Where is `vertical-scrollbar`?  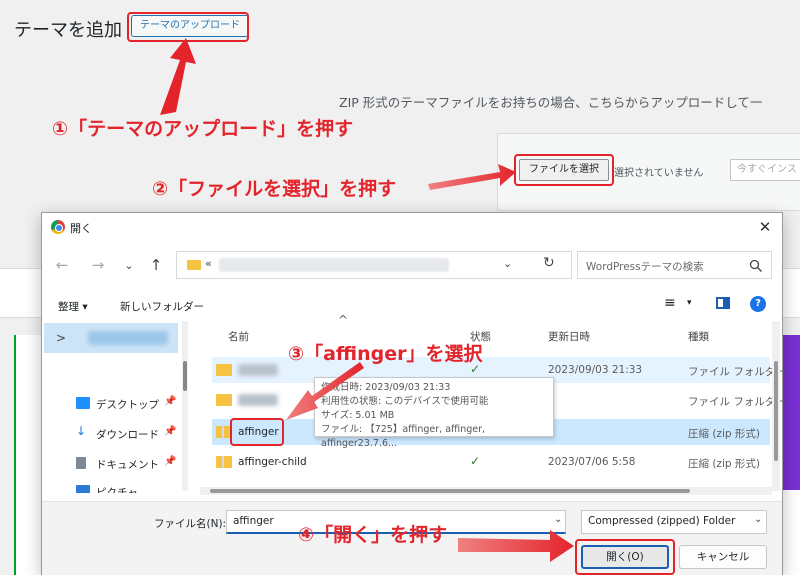
vertical-scrollbar is located at coordinates (776, 406).